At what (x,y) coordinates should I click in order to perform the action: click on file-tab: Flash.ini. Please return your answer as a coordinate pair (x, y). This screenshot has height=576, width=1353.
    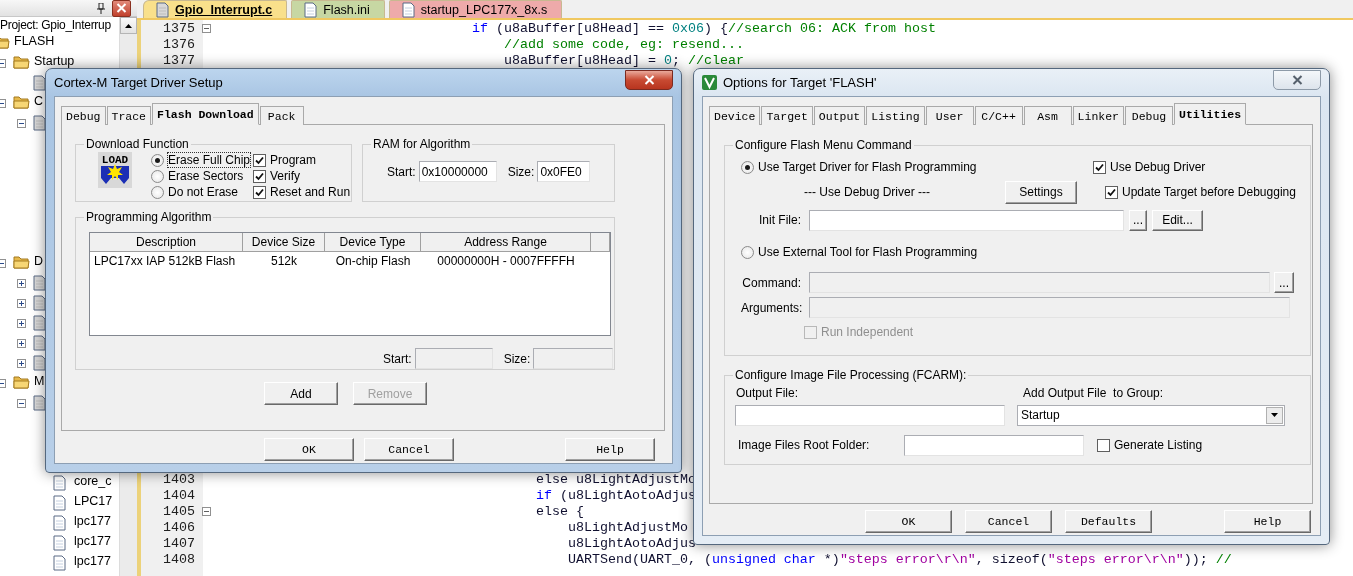
    Looking at the image, I should click on (338, 9).